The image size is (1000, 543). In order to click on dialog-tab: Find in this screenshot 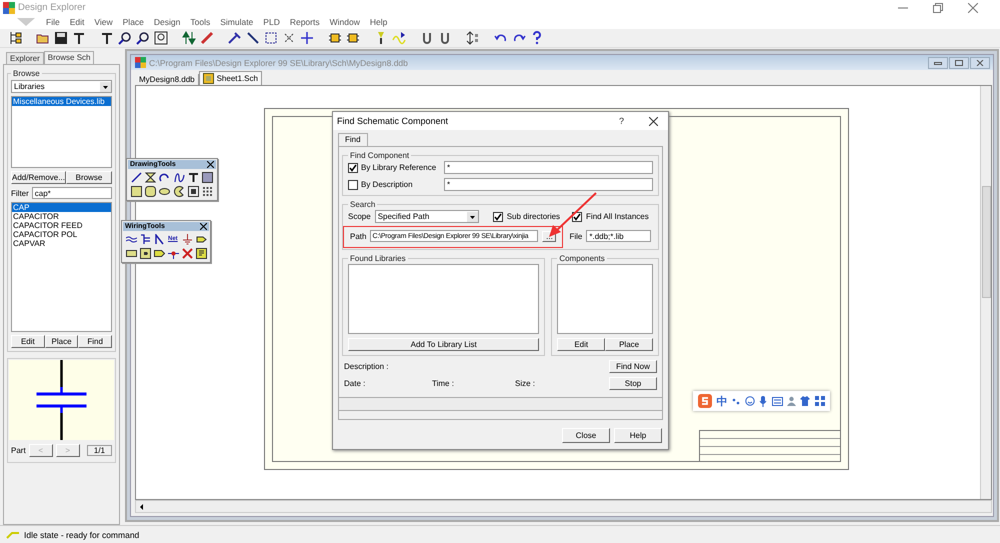, I will do `click(353, 139)`.